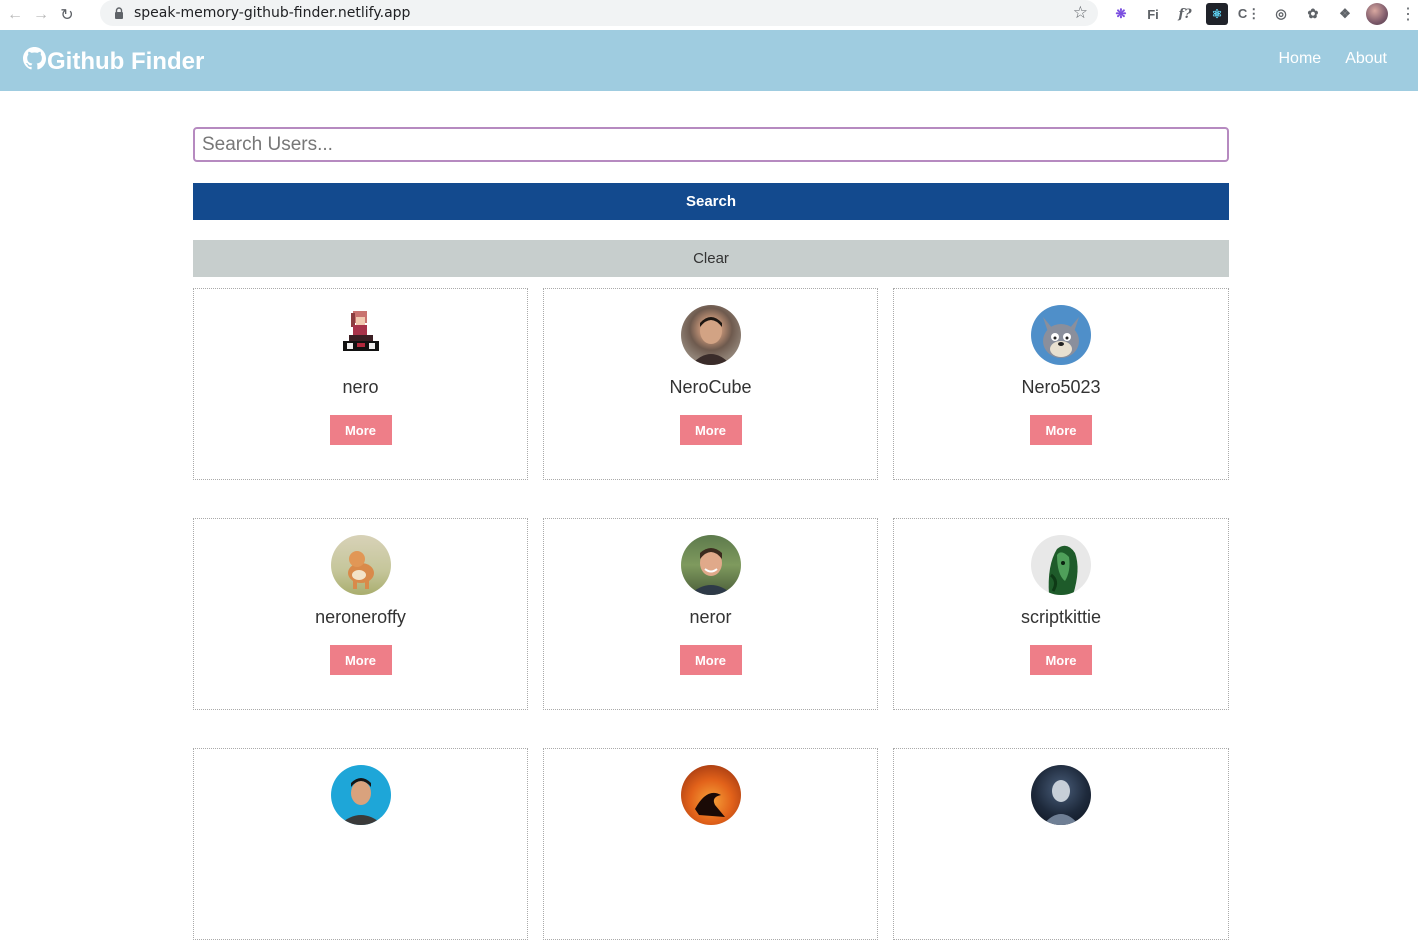 The height and width of the screenshot is (940, 1418). What do you see at coordinates (1217, 14) in the screenshot?
I see `extension-react-icon: ⚛` at bounding box center [1217, 14].